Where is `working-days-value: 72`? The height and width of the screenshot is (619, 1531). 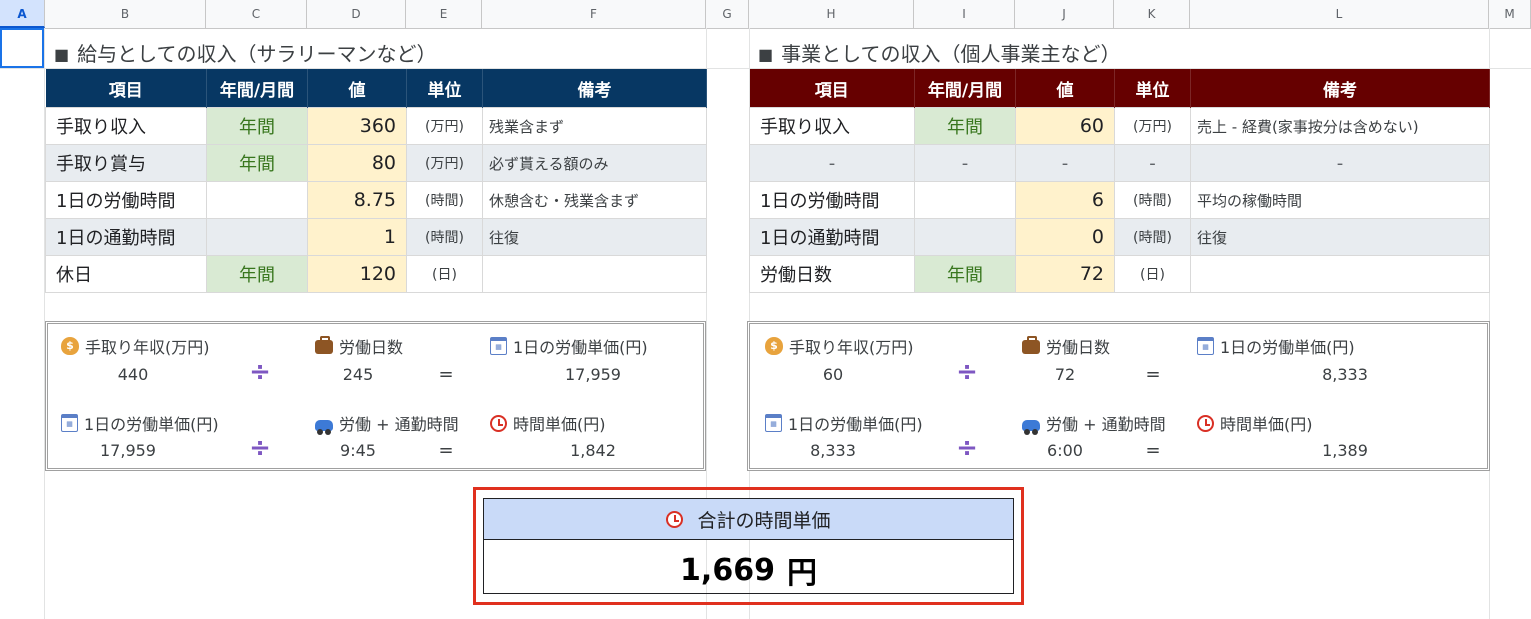 working-days-value: 72 is located at coordinates (1065, 374).